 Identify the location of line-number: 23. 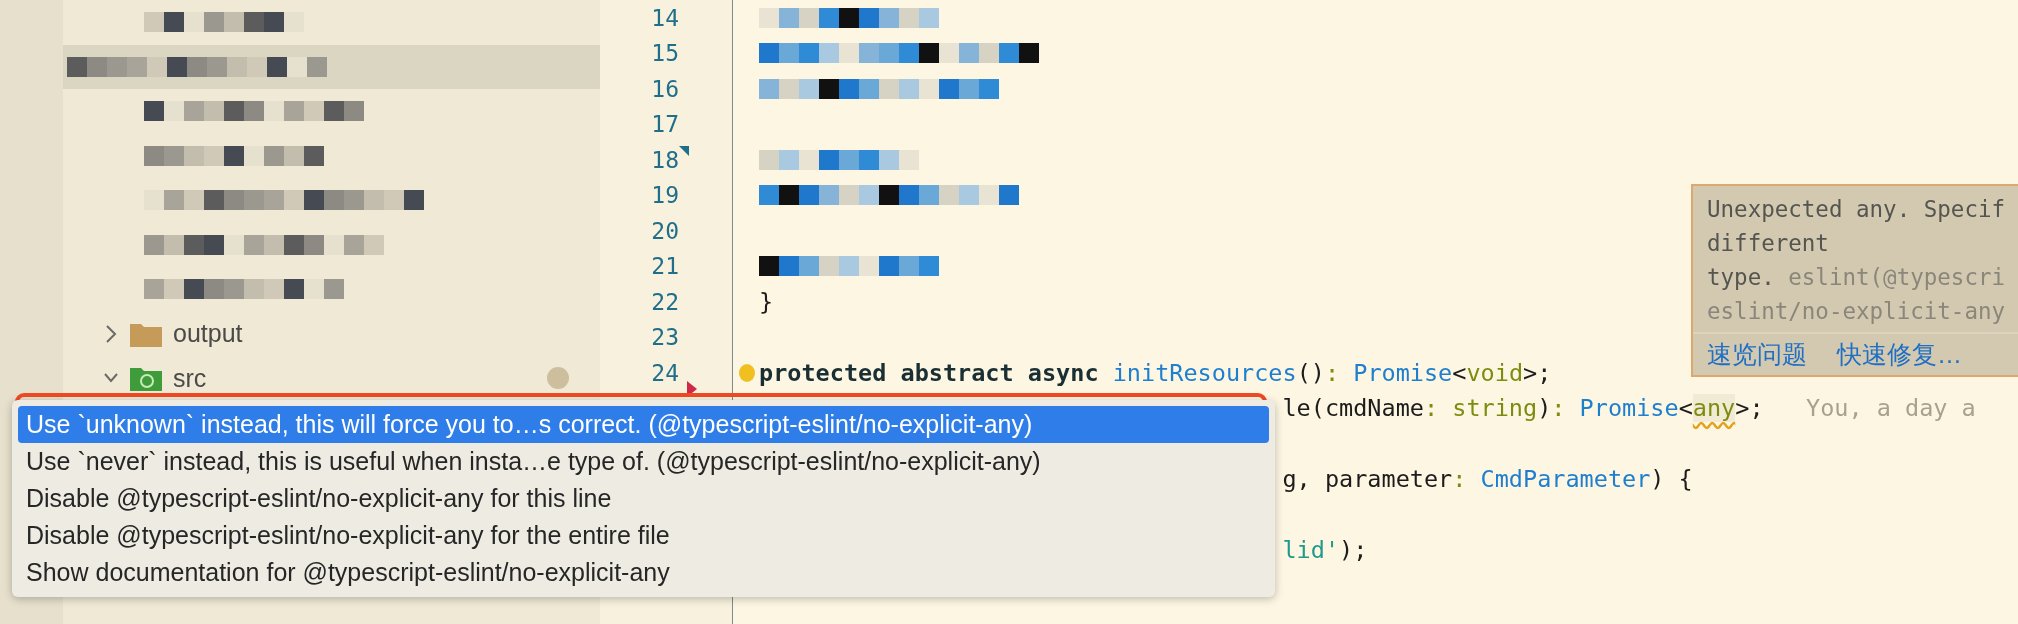
(665, 337).